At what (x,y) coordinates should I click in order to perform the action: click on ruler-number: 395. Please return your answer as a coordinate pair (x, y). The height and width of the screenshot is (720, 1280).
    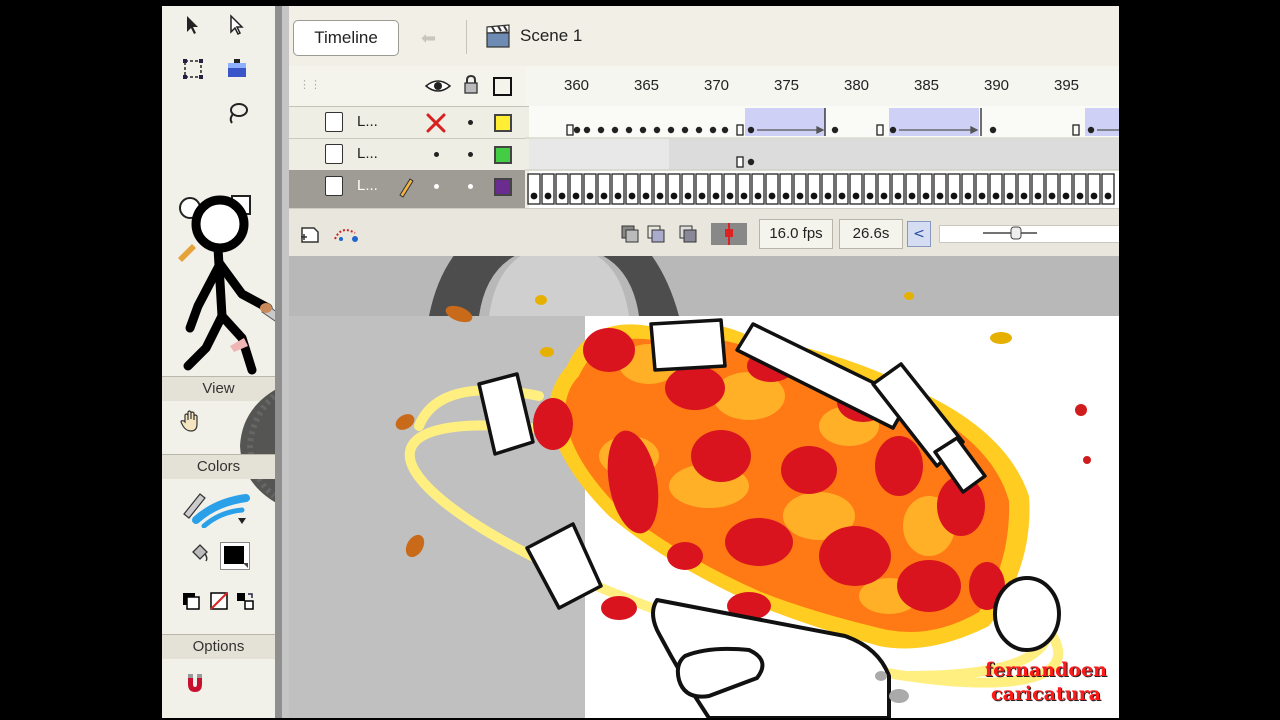
    Looking at the image, I should click on (1067, 85).